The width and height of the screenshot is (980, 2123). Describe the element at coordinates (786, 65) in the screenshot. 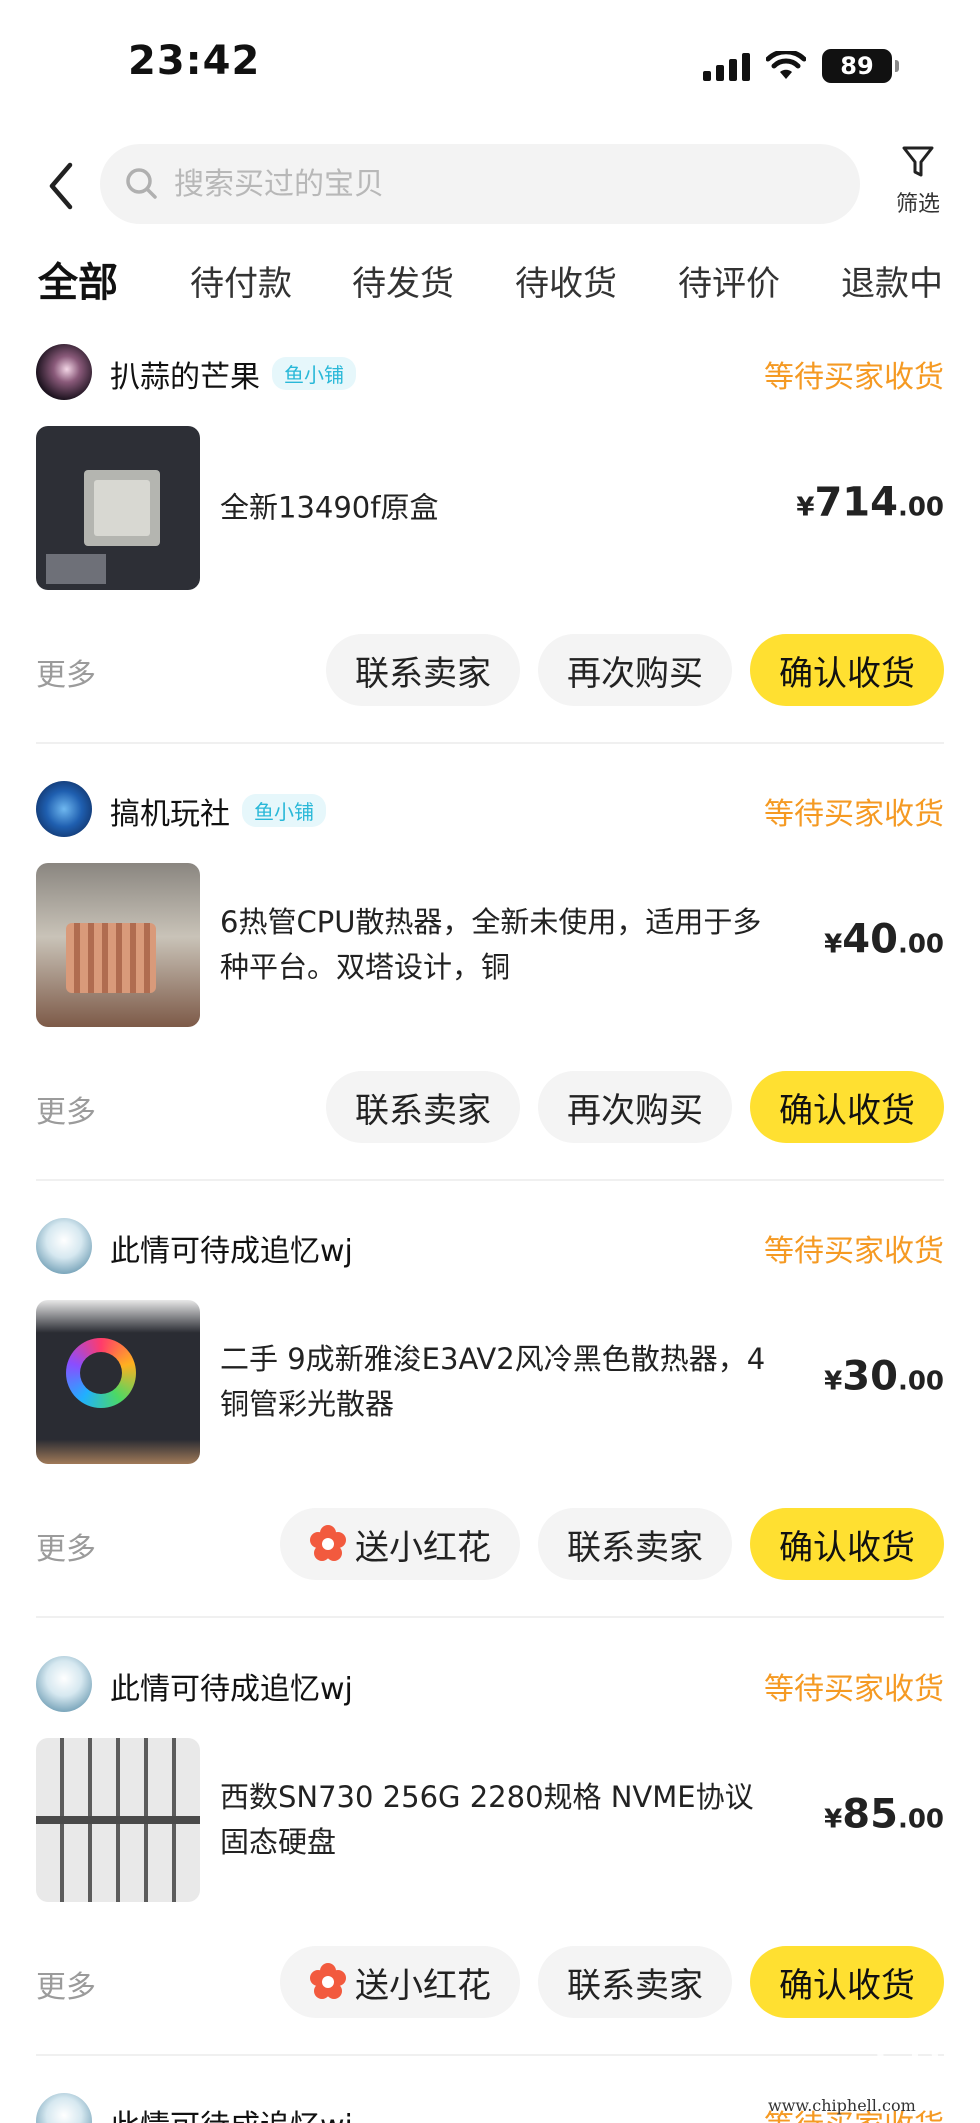

I see `wifi-icon` at that location.